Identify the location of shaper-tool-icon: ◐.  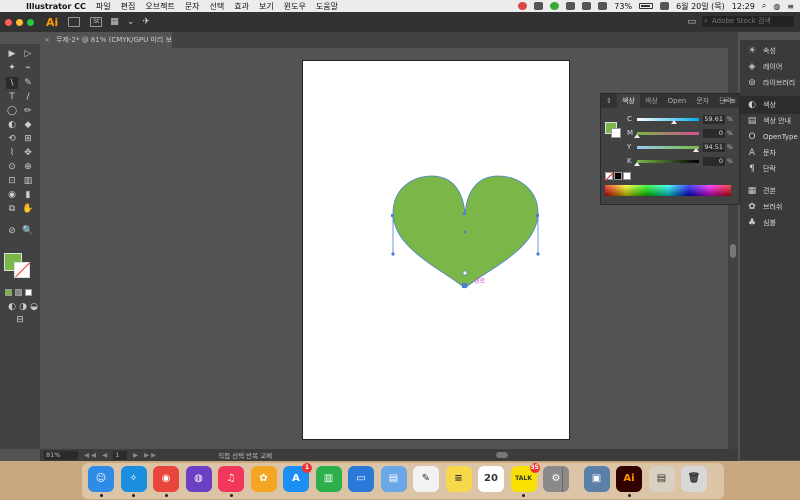
(12, 125).